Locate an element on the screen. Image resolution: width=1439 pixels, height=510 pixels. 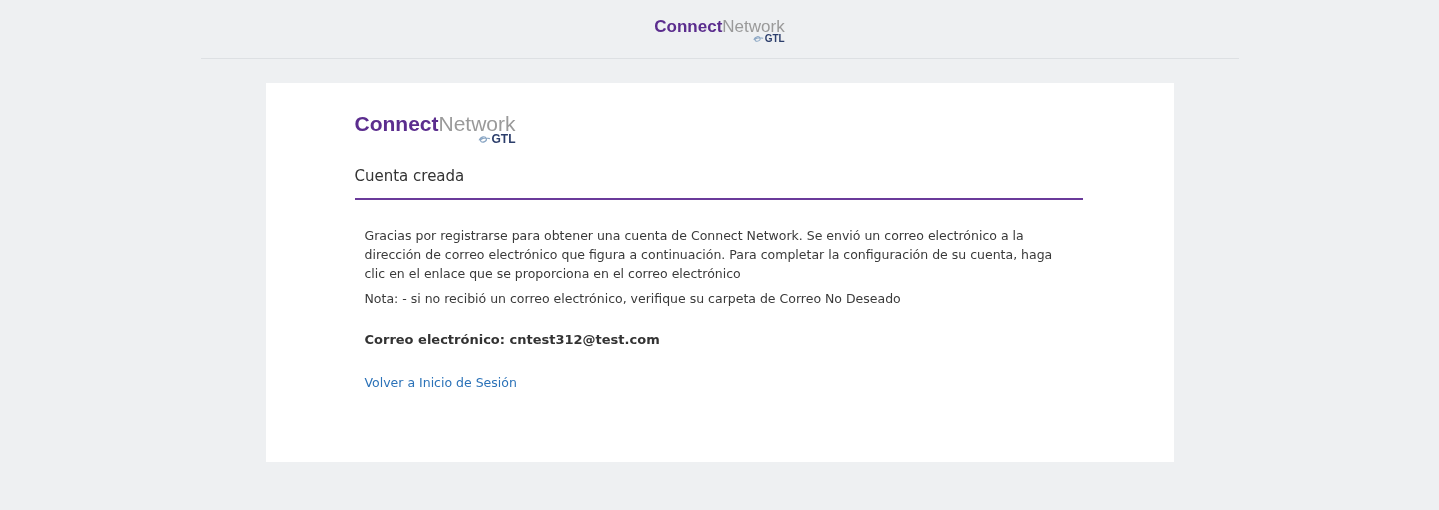
page-title: Cuenta creada is located at coordinates (718, 183).